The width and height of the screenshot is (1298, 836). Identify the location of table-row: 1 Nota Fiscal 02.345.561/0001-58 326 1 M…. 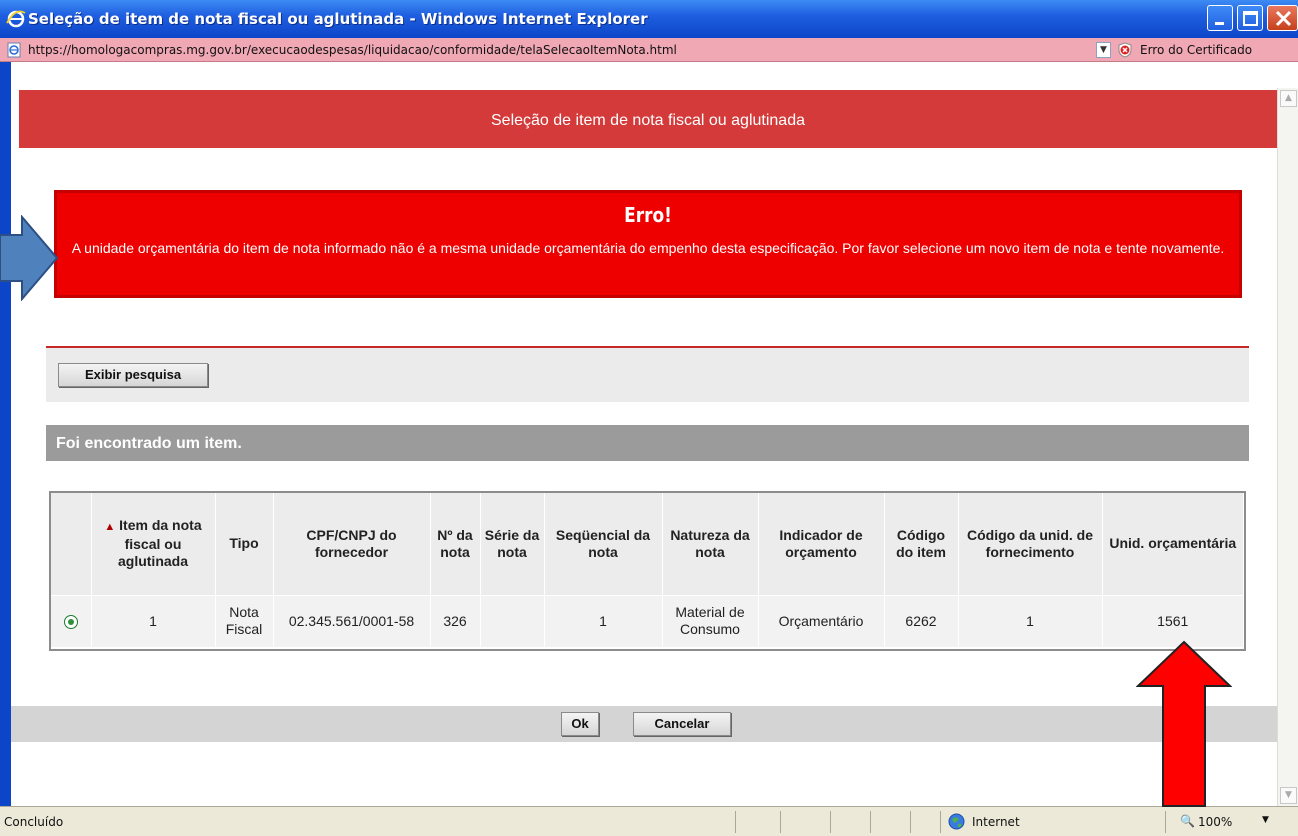
(647, 620).